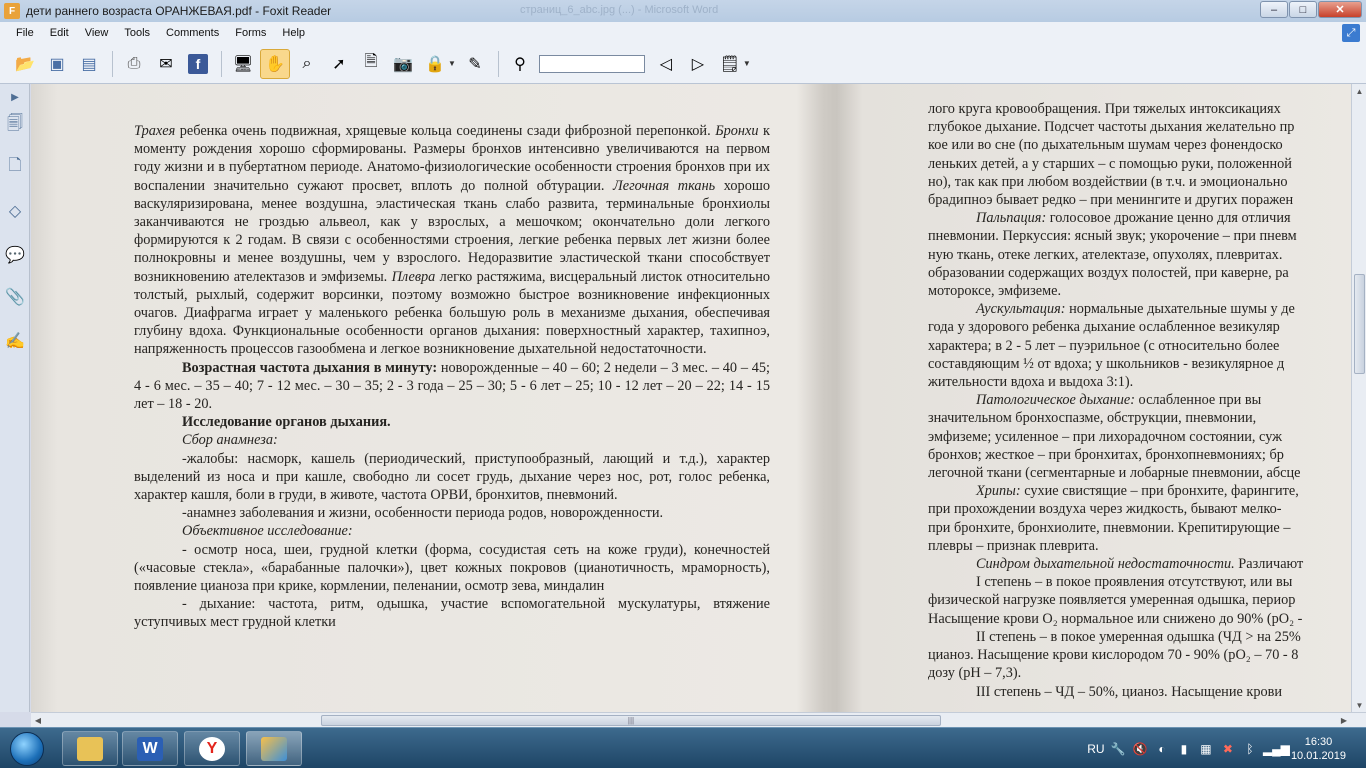  Describe the element at coordinates (15, 211) in the screenshot. I see `layers-icon: ◇` at that location.